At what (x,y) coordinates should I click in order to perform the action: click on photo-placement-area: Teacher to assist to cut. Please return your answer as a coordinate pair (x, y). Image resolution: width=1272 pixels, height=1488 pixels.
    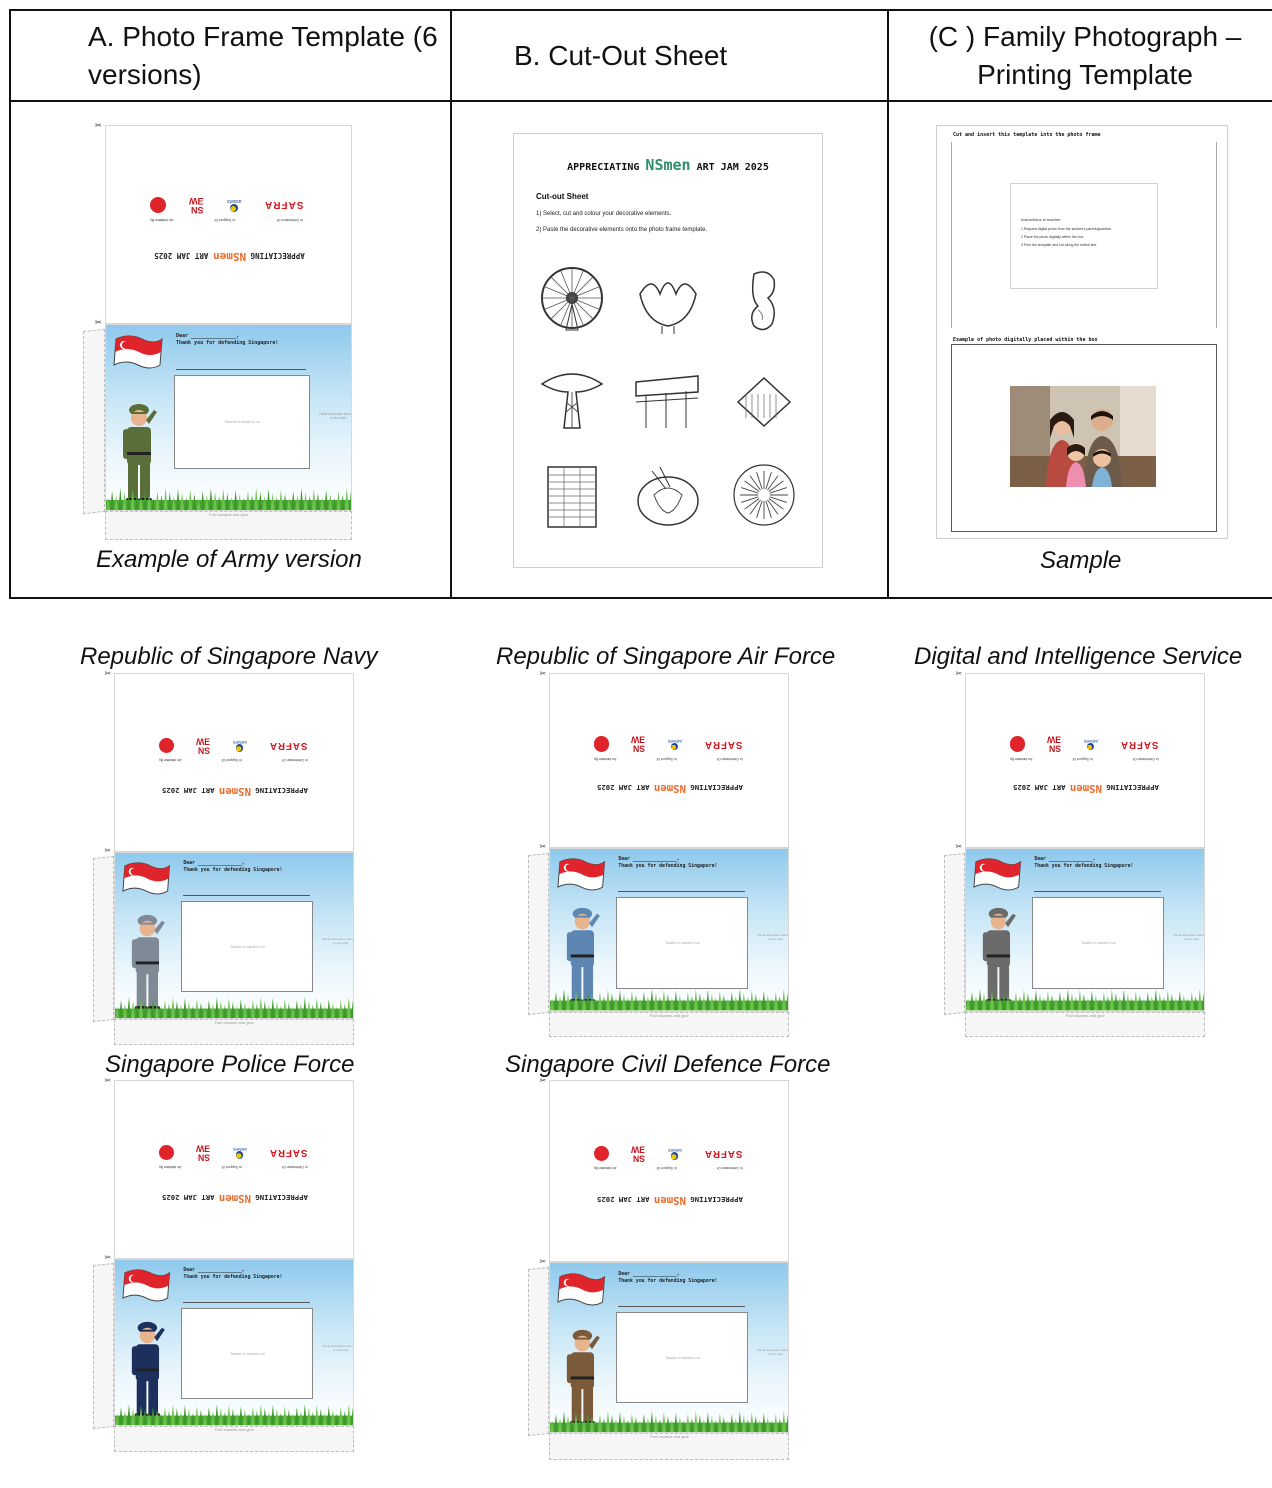
    Looking at the image, I should click on (1098, 943).